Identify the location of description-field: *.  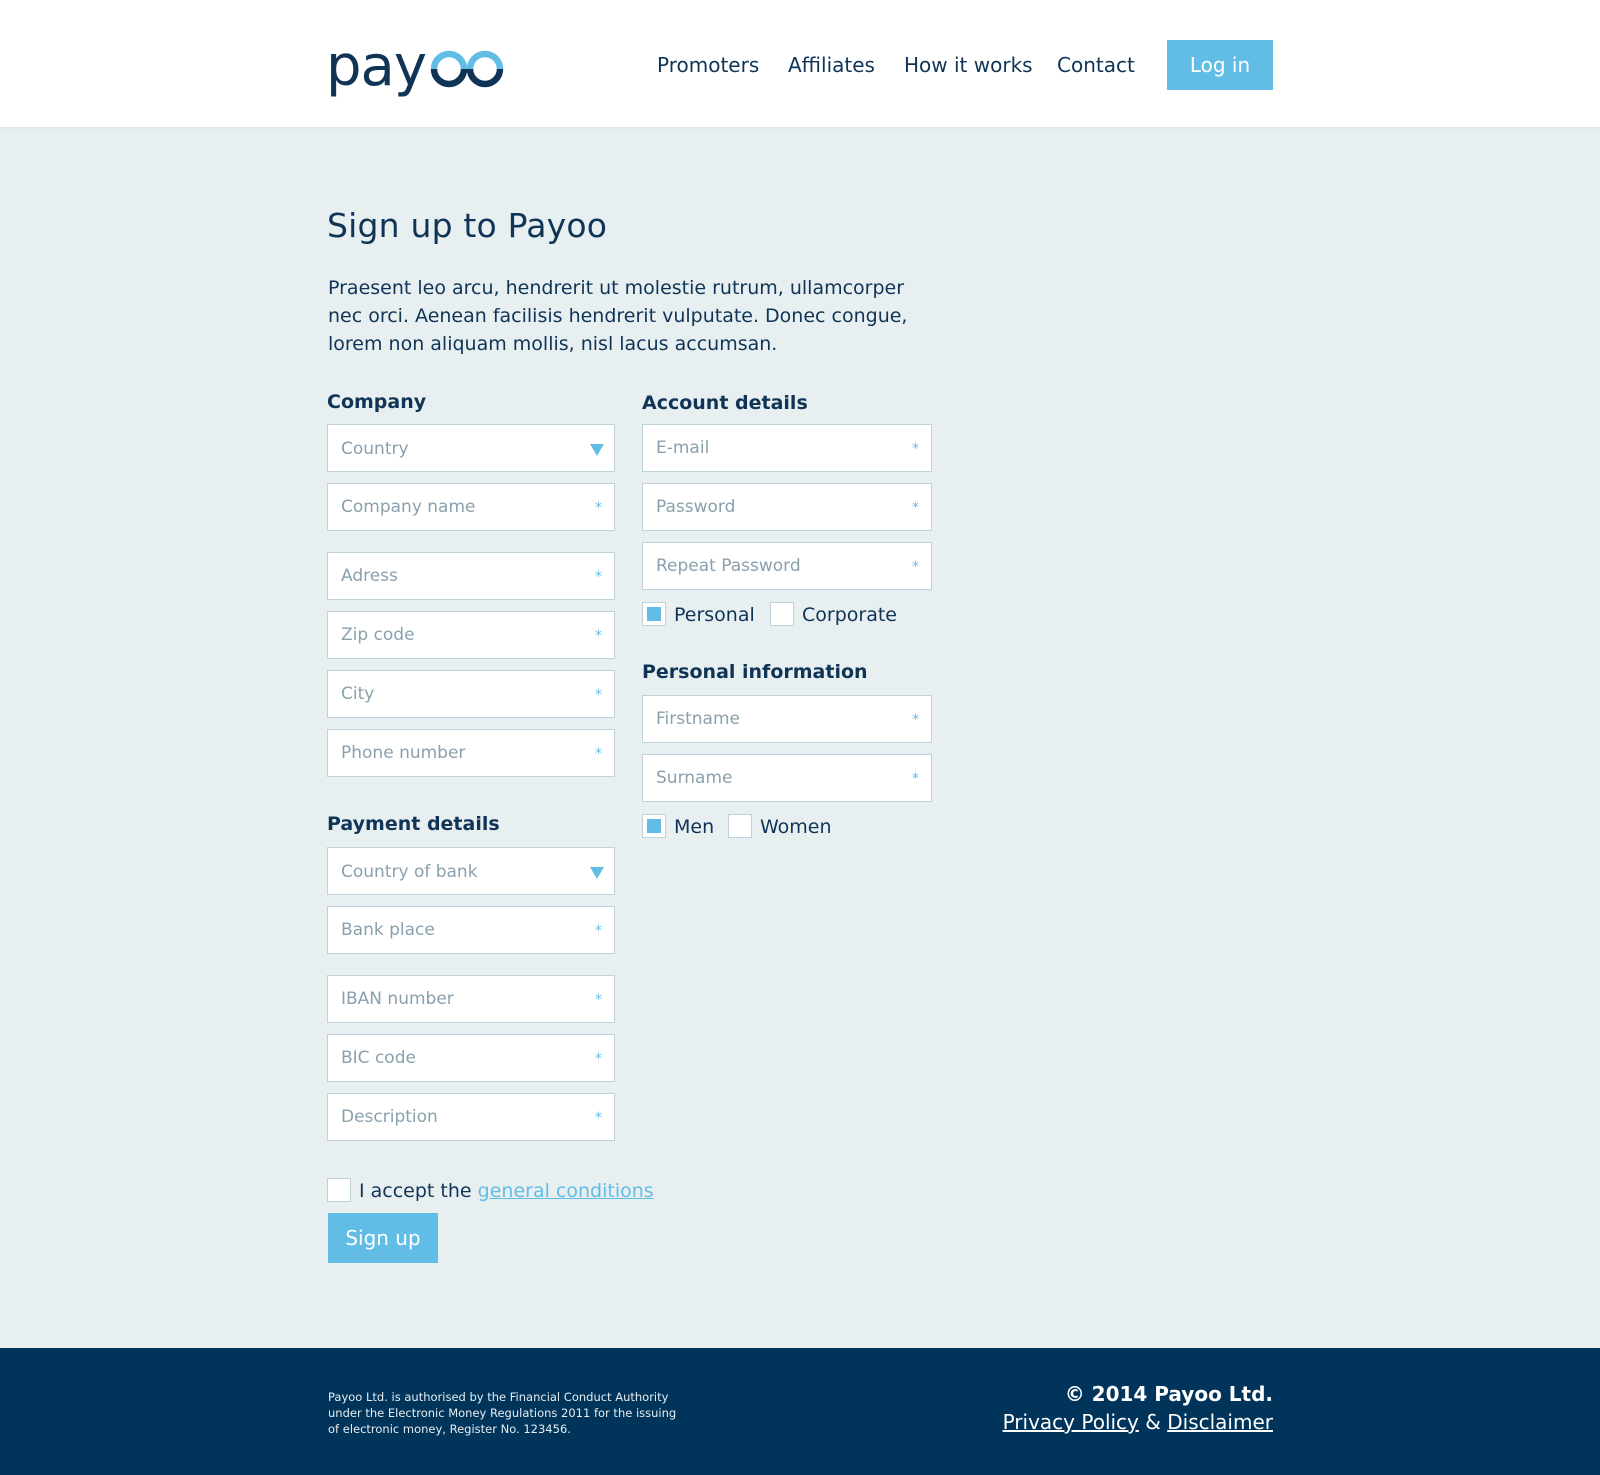
(471, 1117).